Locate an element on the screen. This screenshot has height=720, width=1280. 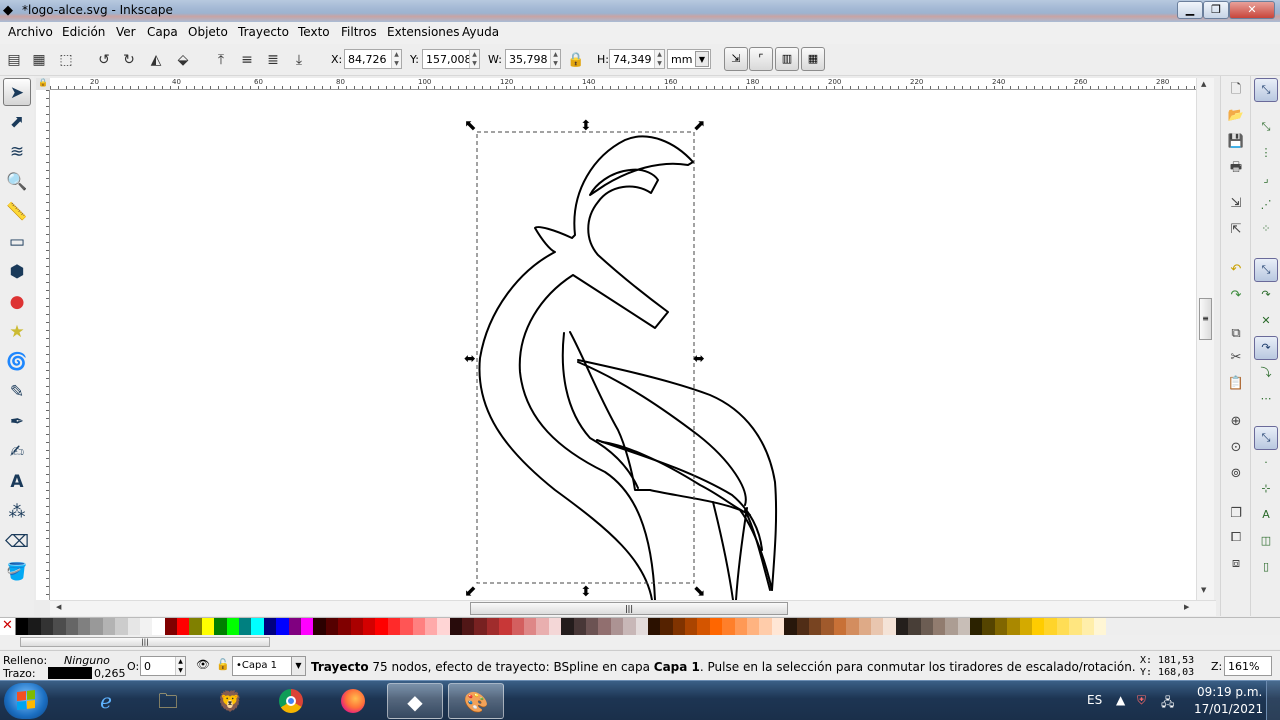
internet-explorer-icon: ℯ is located at coordinates (106, 701).